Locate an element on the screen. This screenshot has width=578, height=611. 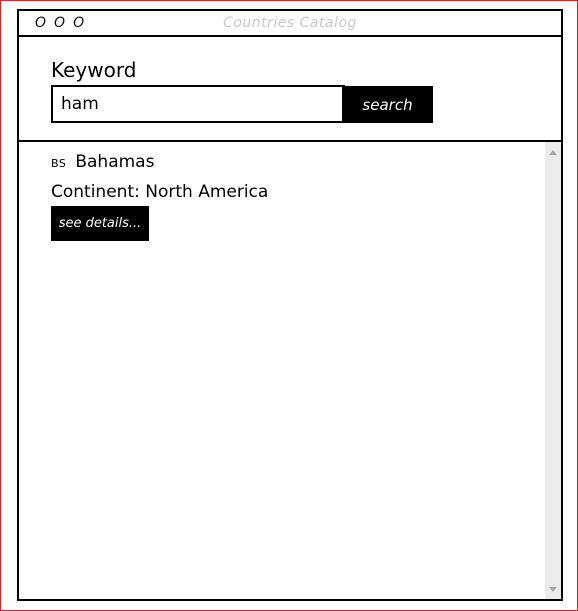
keyword-input is located at coordinates (198, 104).